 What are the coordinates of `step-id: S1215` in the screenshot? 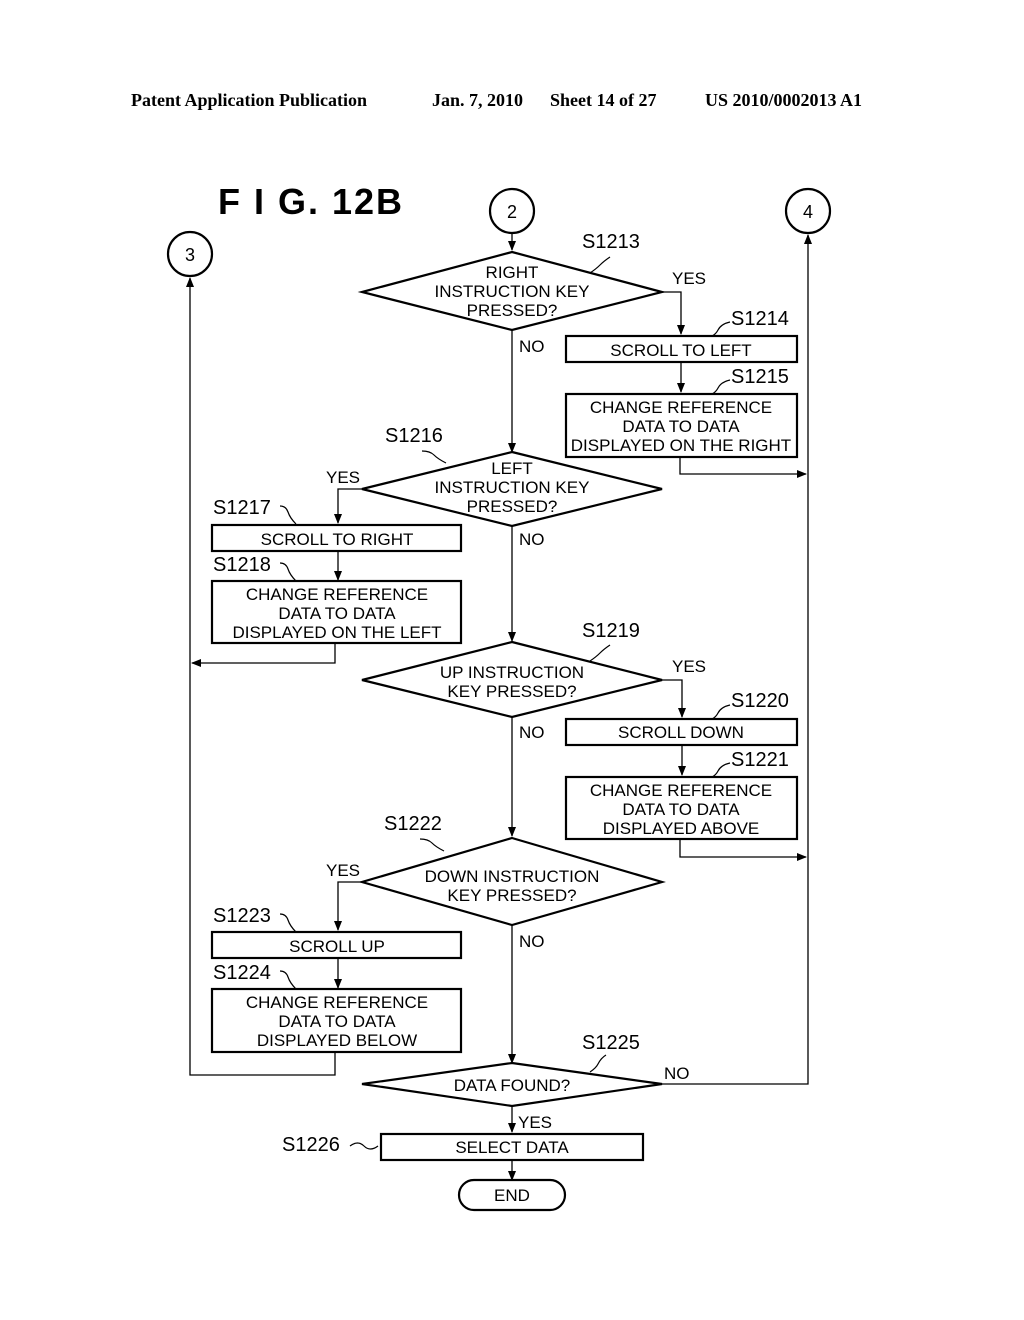 It's located at (760, 377).